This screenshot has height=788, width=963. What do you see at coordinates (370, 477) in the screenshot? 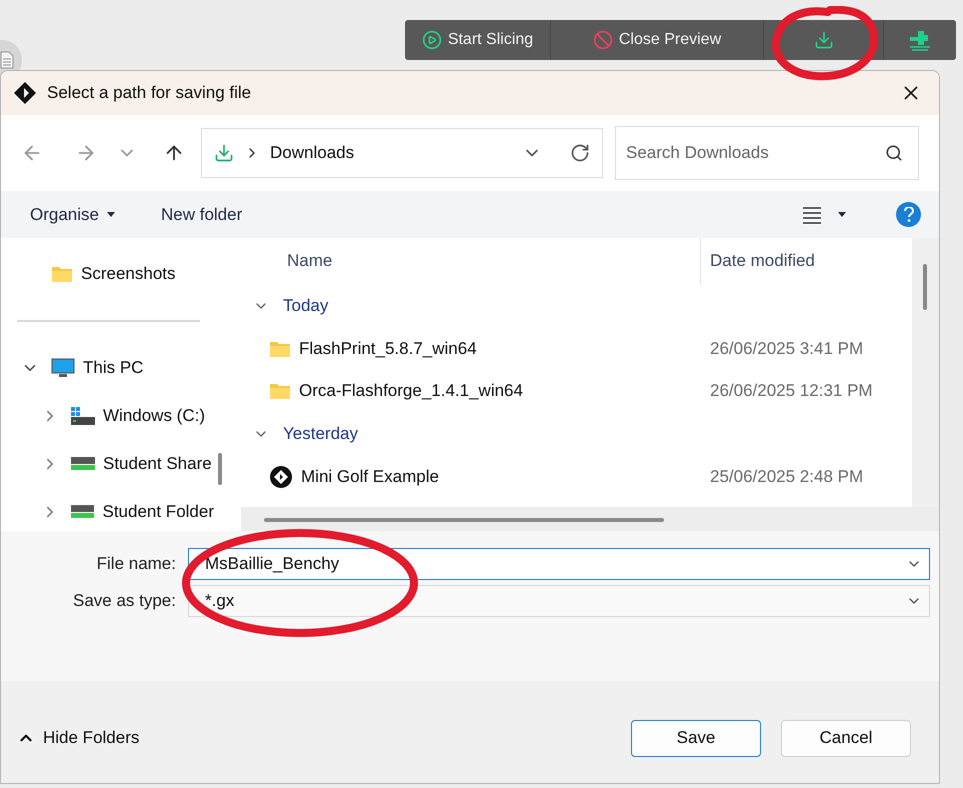
I see `file-name: Mini Golf Example` at bounding box center [370, 477].